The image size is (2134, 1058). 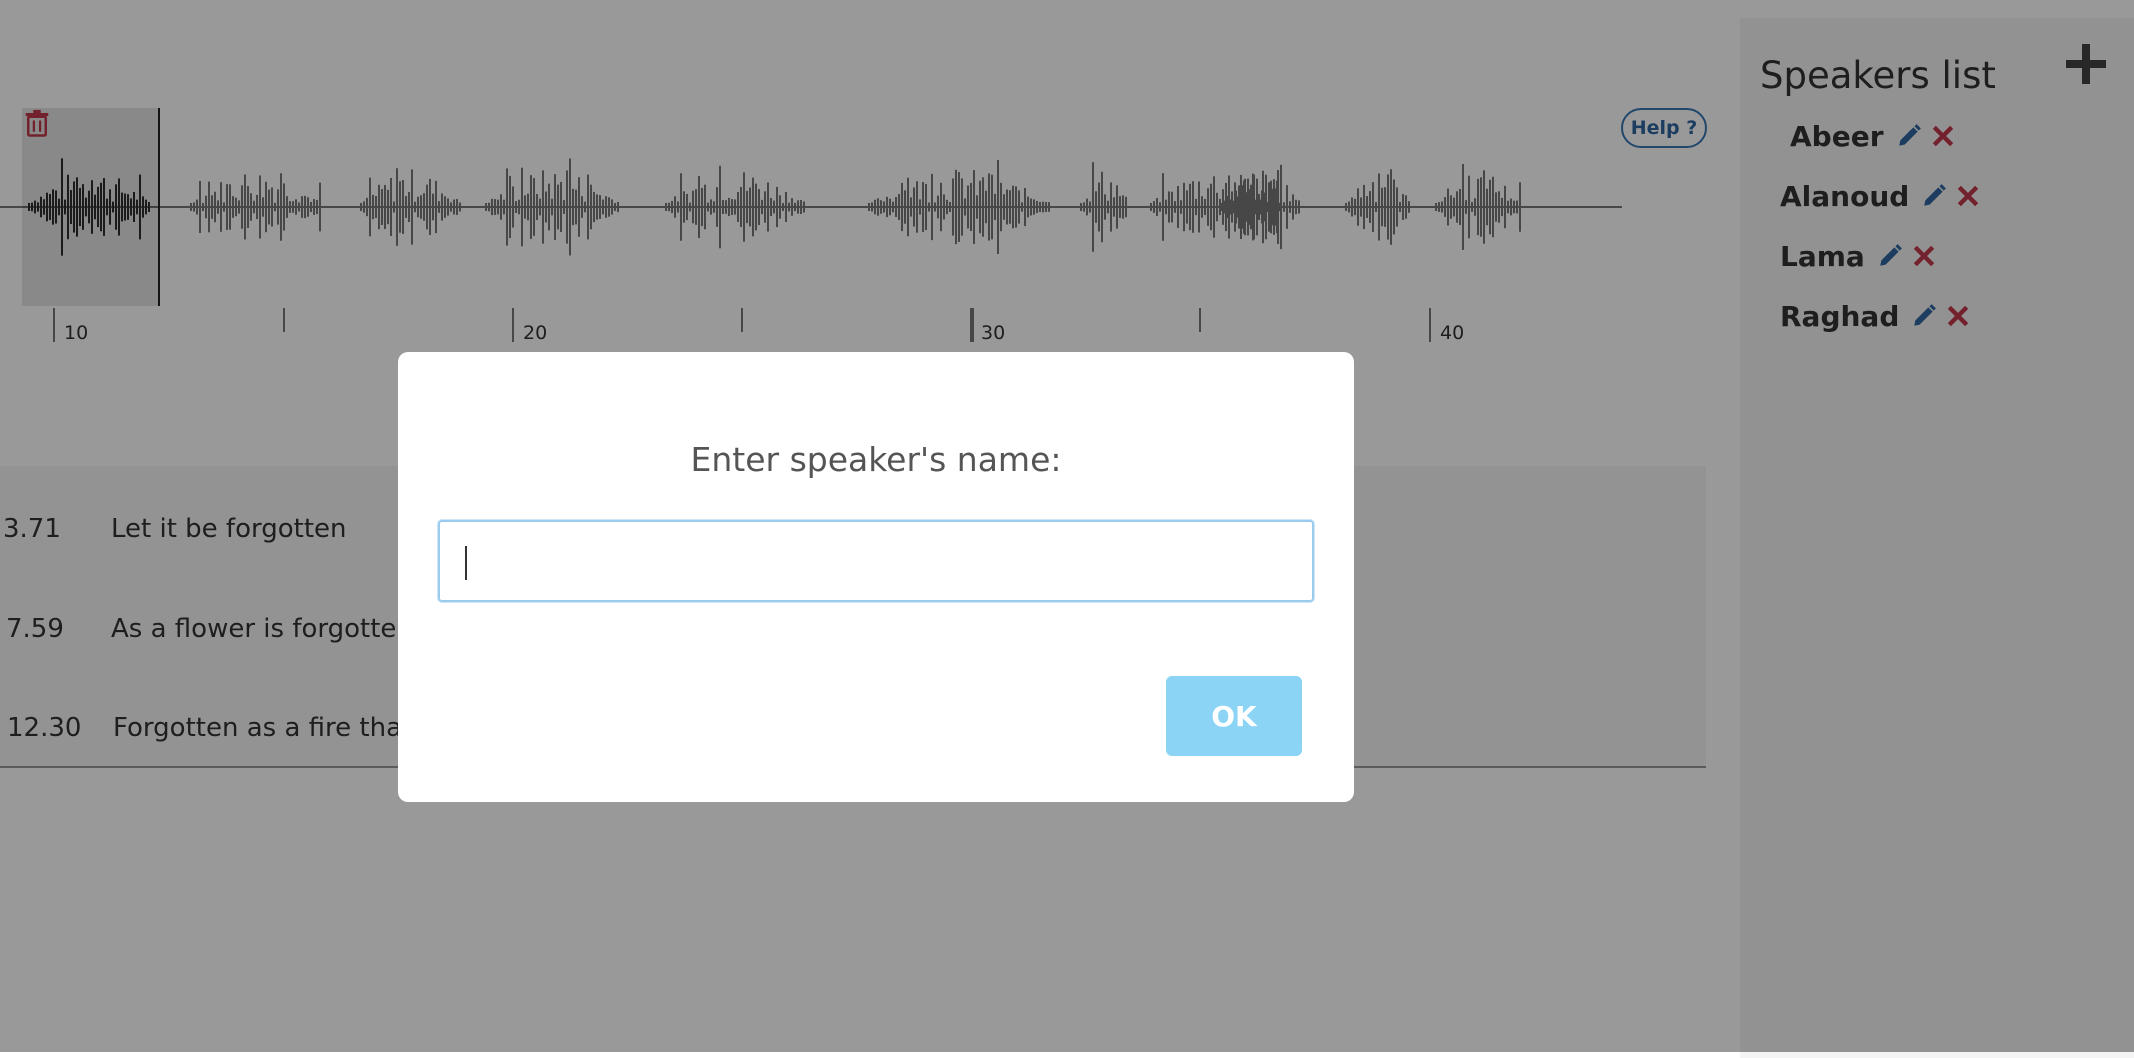 I want to click on text-caret, so click(x=466, y=563).